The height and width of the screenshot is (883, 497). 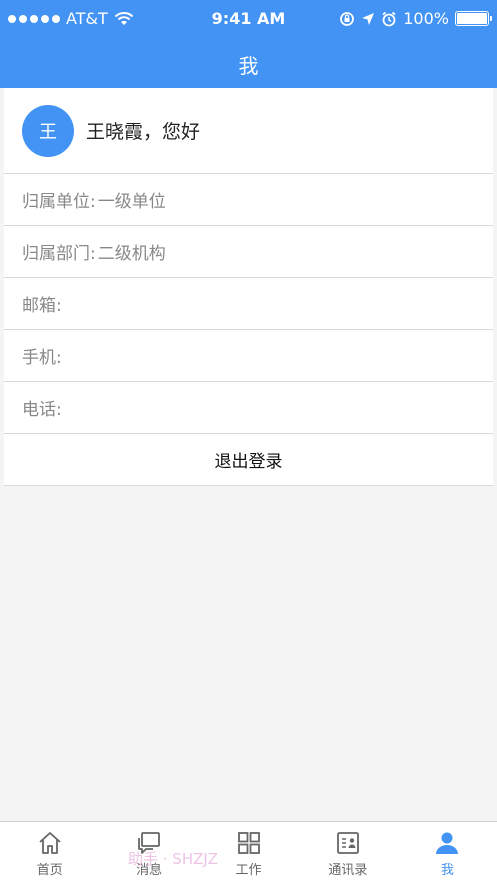 I want to click on tab-work: 工作, so click(x=248, y=852).